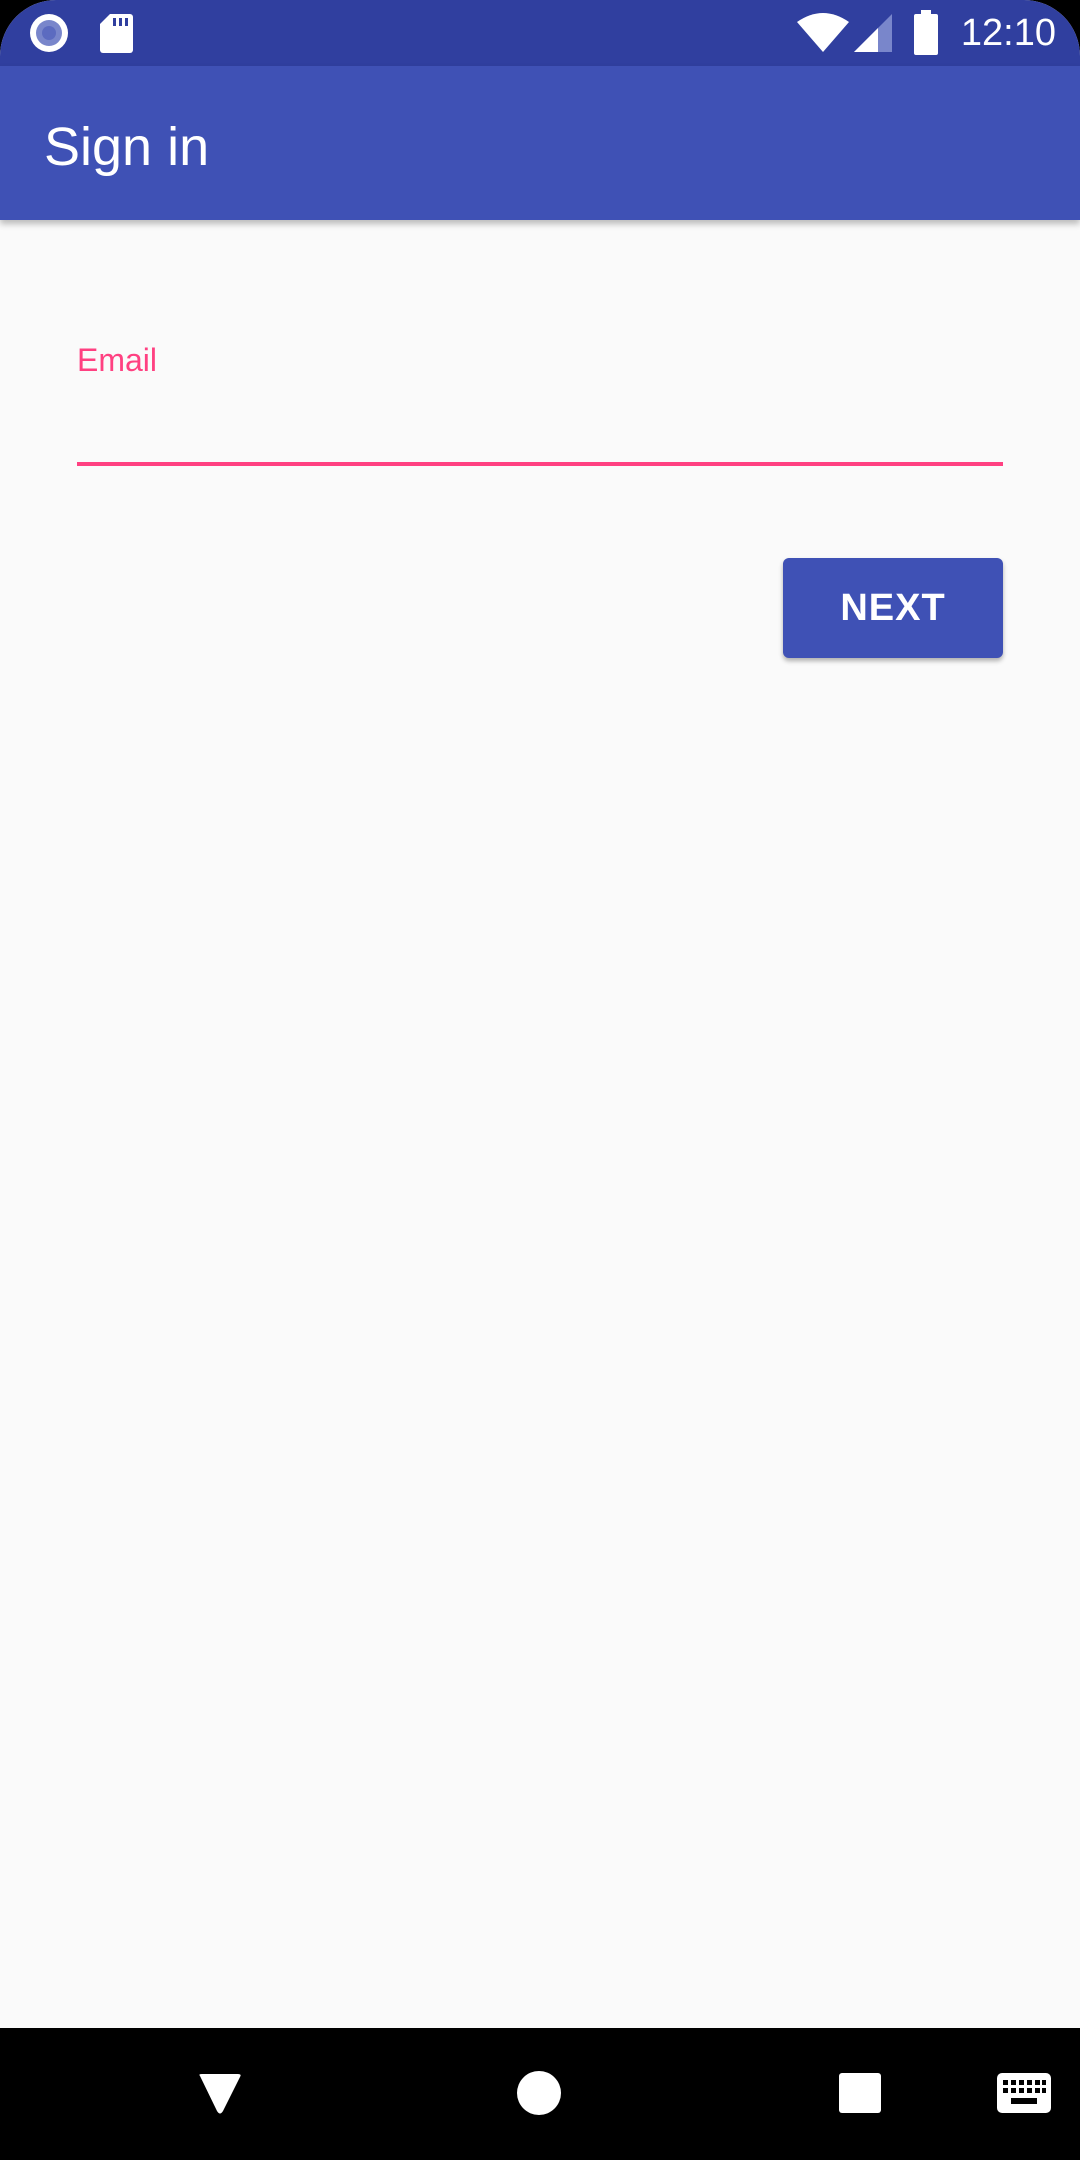  Describe the element at coordinates (1008, 33) in the screenshot. I see `status-time: 12:10` at that location.